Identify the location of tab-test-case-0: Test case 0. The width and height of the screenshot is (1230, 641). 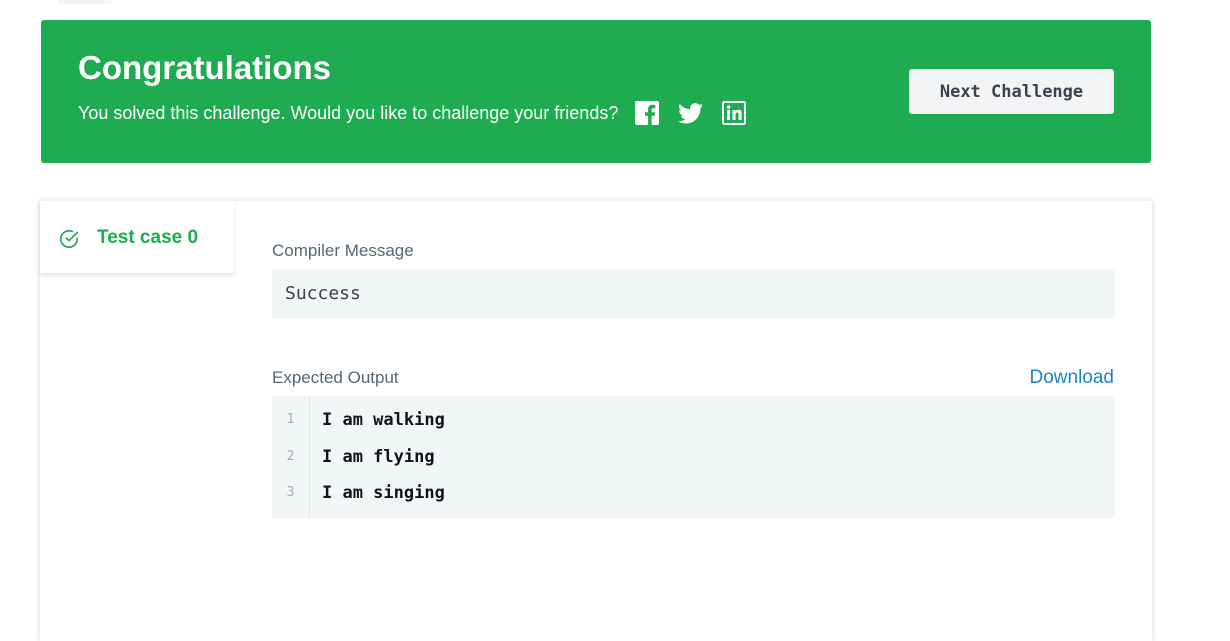
(137, 237).